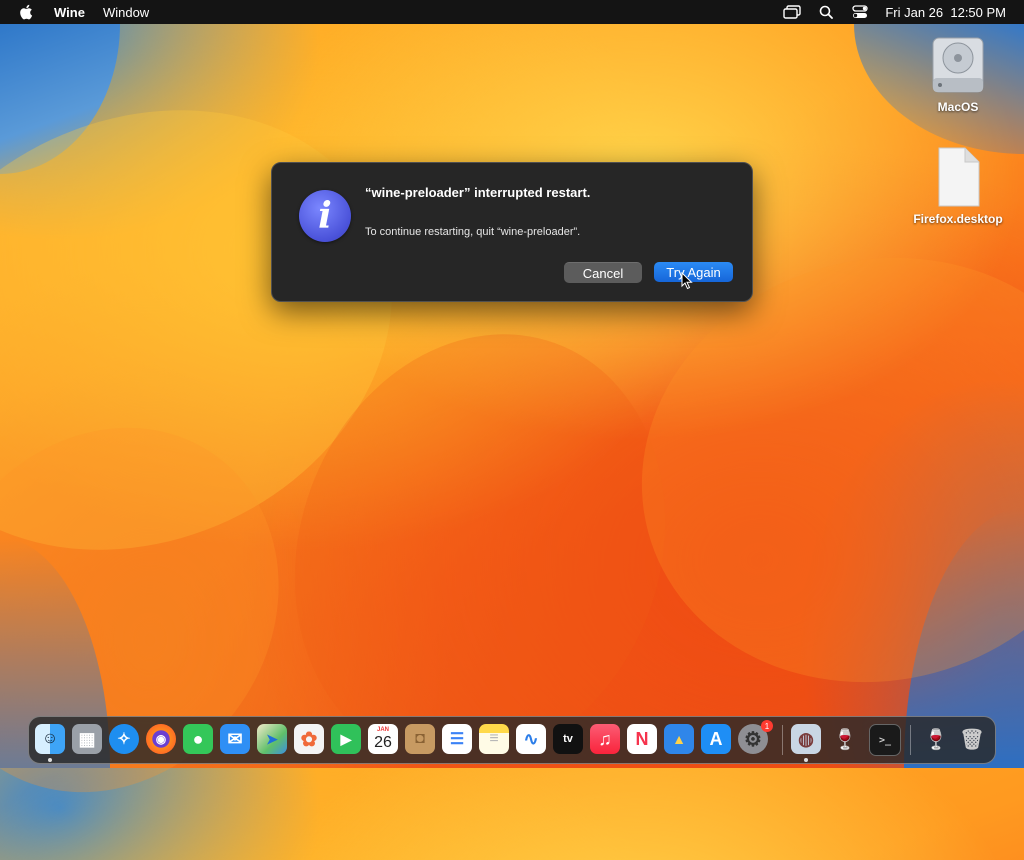 This screenshot has height=860, width=1024. Describe the element at coordinates (272, 739) in the screenshot. I see `maps-icon: ➤` at that location.